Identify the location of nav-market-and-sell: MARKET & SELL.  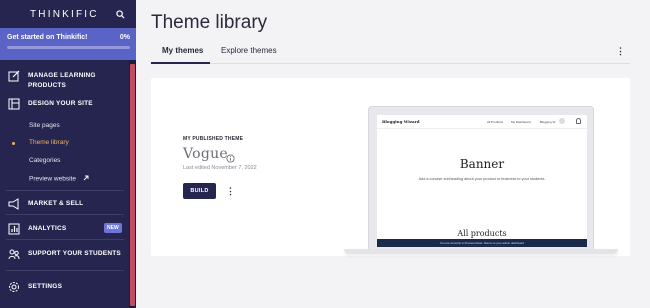
(64, 204).